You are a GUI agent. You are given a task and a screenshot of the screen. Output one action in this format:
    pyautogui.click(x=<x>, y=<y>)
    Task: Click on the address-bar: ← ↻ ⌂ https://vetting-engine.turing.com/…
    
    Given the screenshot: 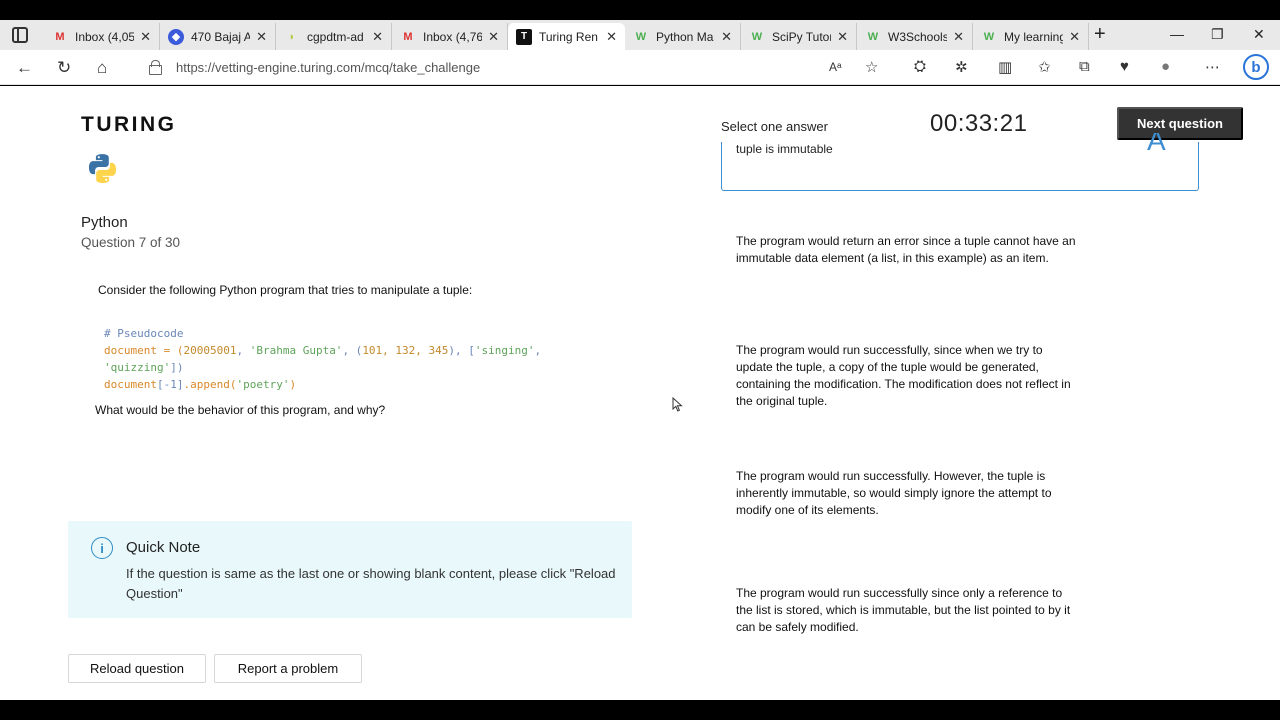 What is the action you would take?
    pyautogui.click(x=640, y=67)
    